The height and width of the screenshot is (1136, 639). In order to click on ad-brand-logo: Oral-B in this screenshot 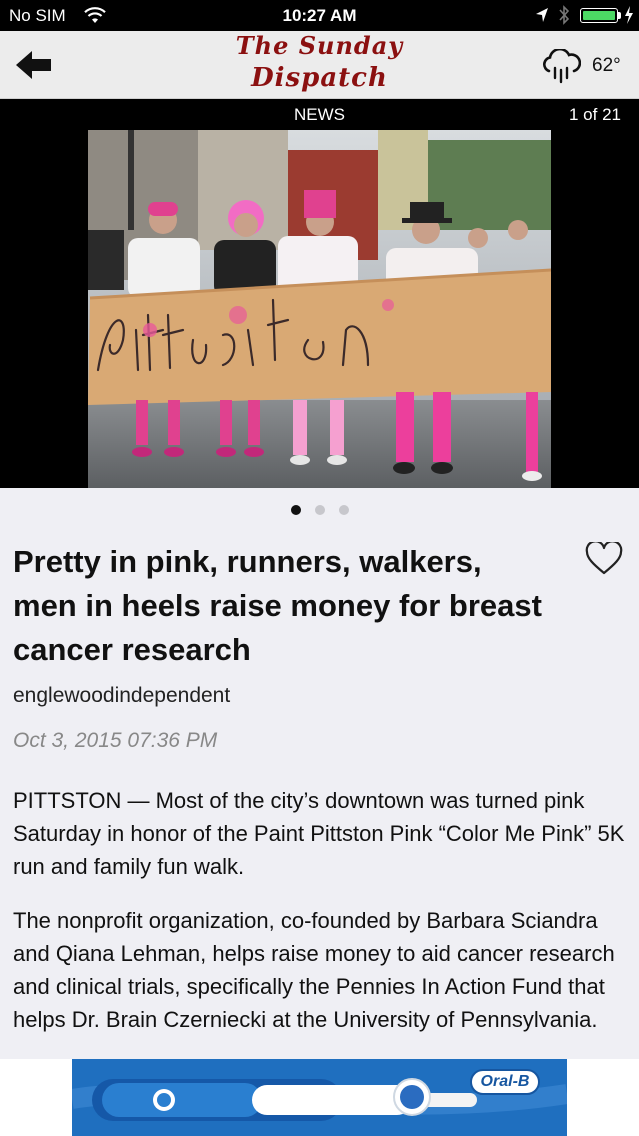, I will do `click(505, 1082)`.